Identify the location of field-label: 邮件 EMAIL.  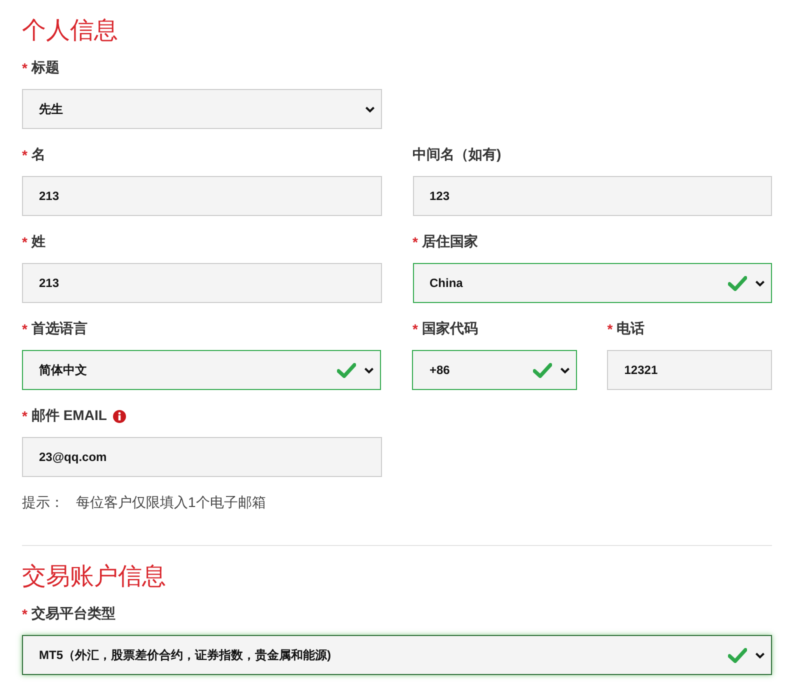
(69, 416).